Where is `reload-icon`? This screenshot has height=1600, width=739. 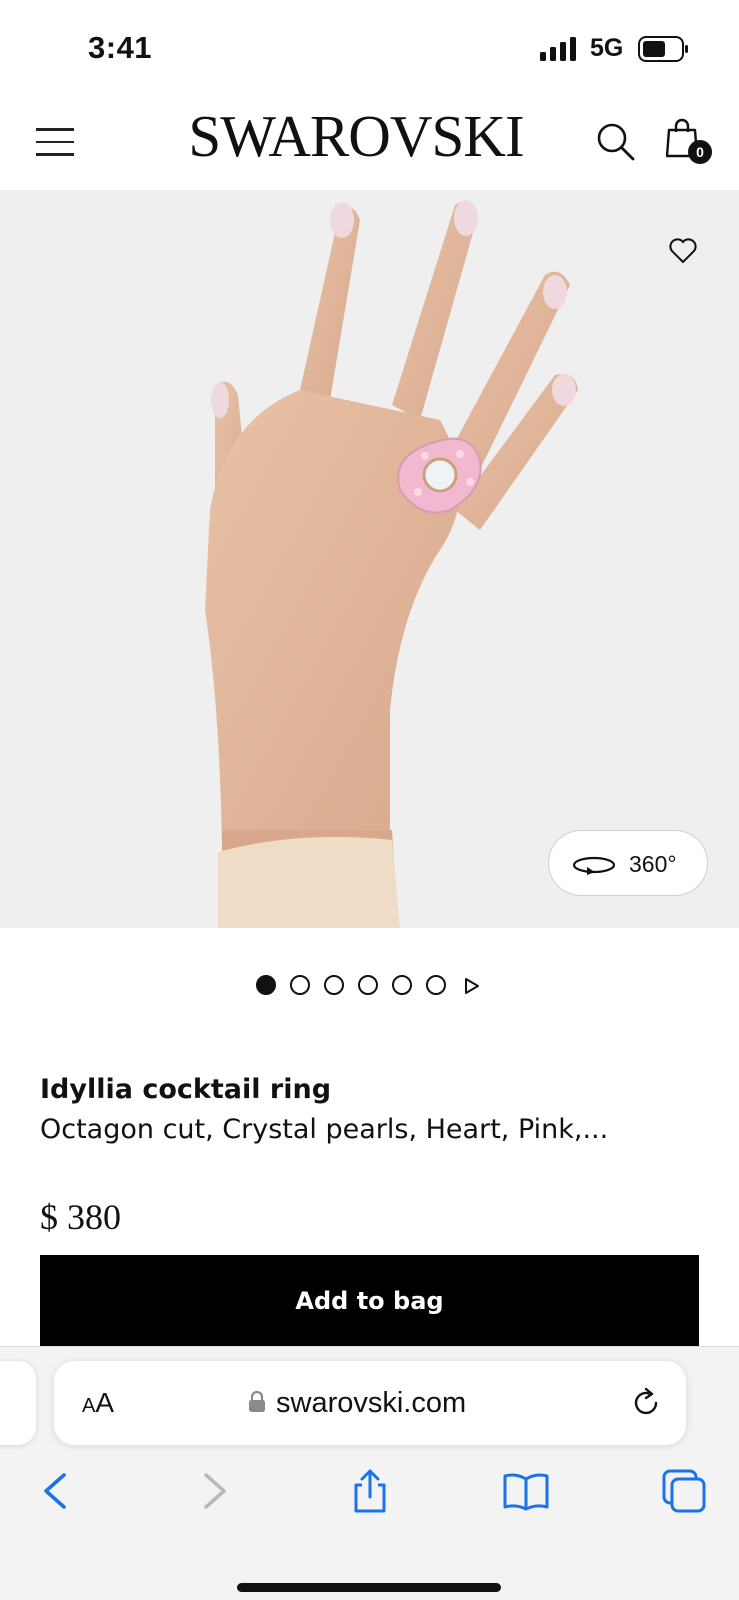 reload-icon is located at coordinates (646, 1403).